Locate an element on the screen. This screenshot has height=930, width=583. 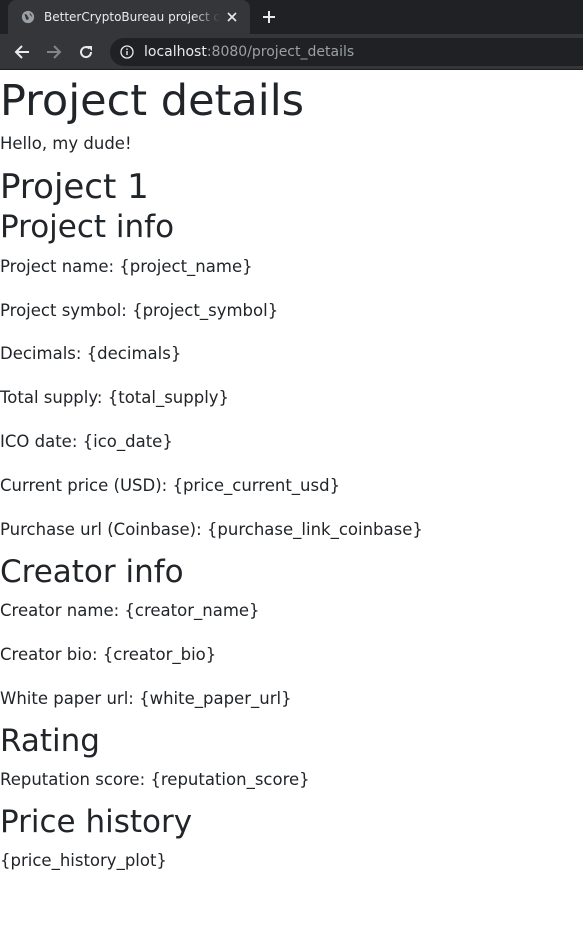
browser-toolbar: localhost:8080/project_details is located at coordinates (291, 52).